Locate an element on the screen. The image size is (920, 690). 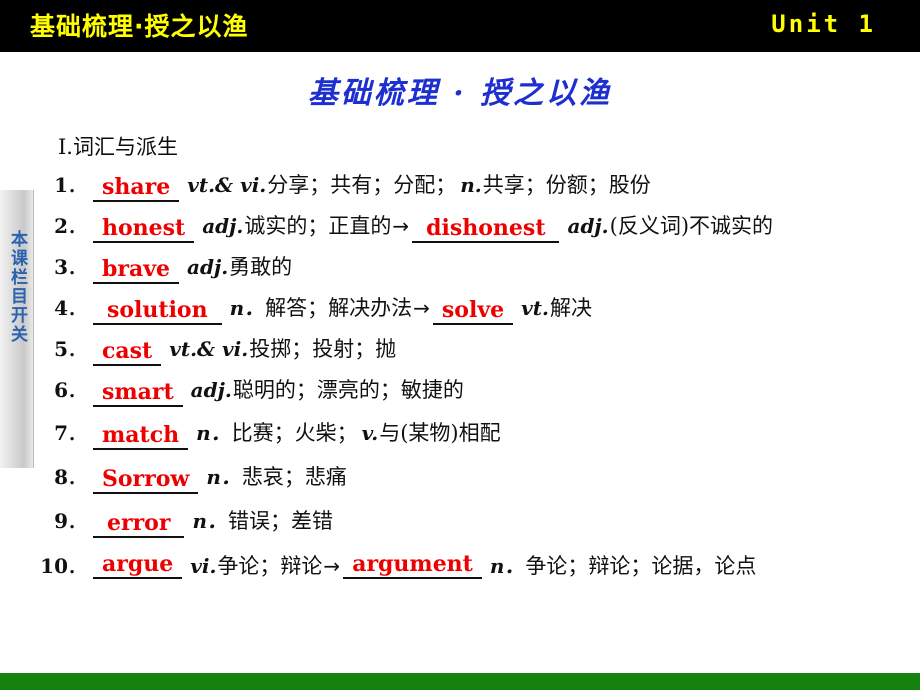
item-number: 4 is located at coordinates (61, 308).